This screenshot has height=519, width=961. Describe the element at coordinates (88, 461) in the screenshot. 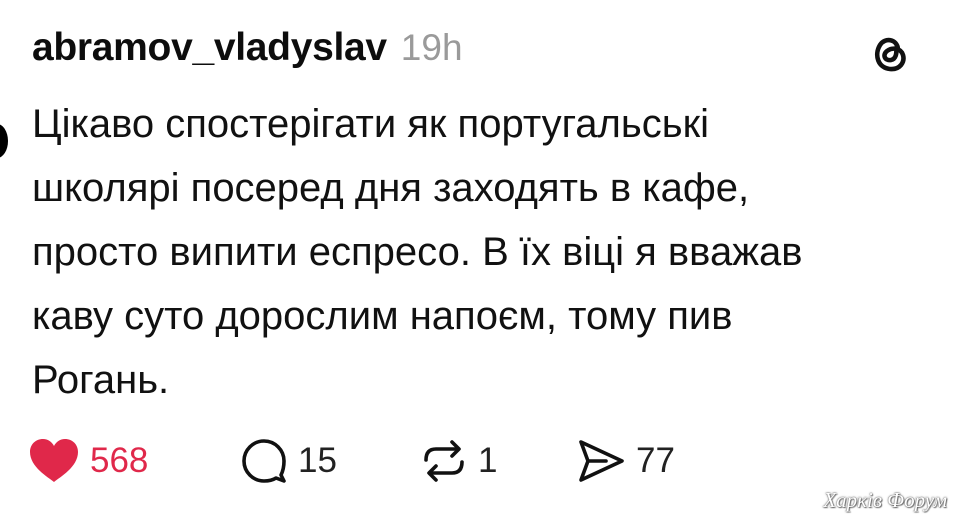

I see `like-button: 568` at that location.